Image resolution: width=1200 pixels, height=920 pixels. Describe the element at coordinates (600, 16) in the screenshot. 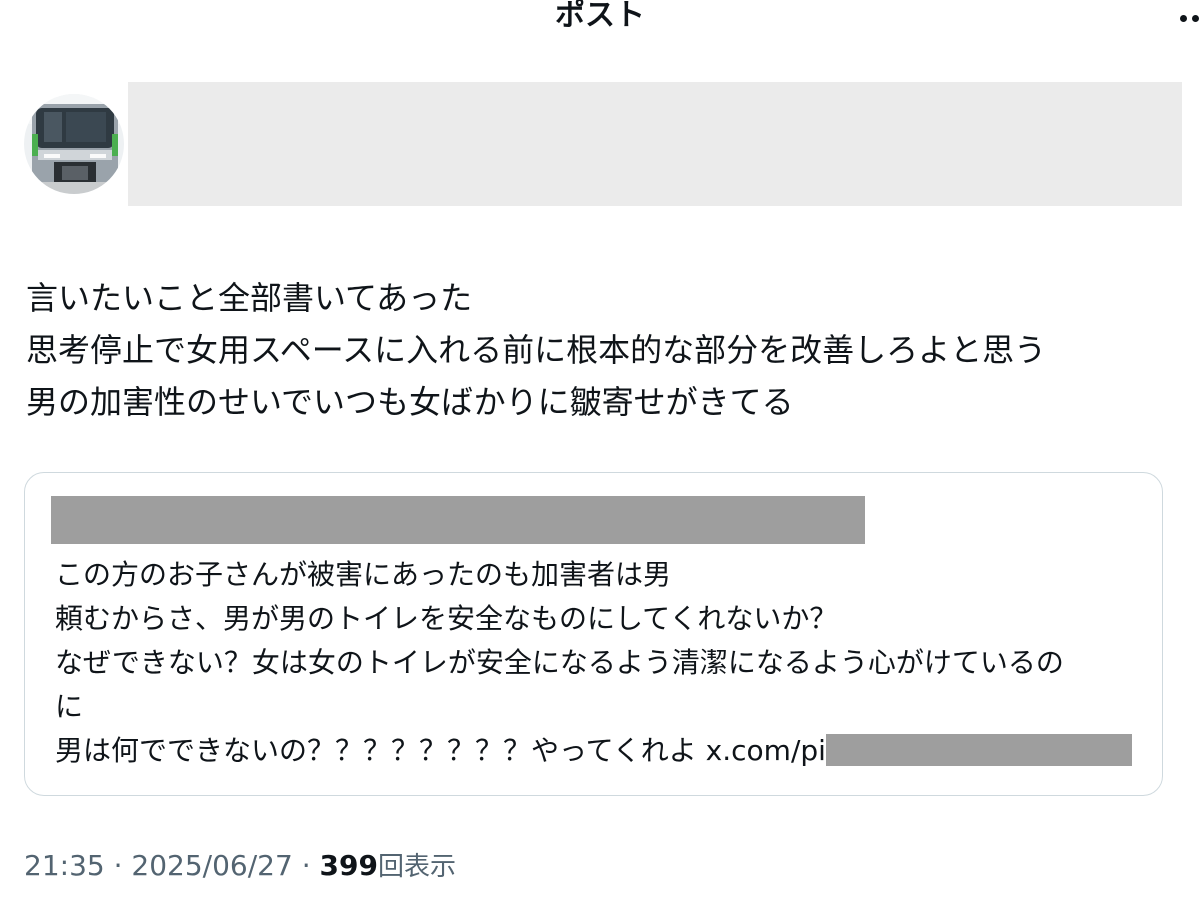

I see `page-title: ポスト` at that location.